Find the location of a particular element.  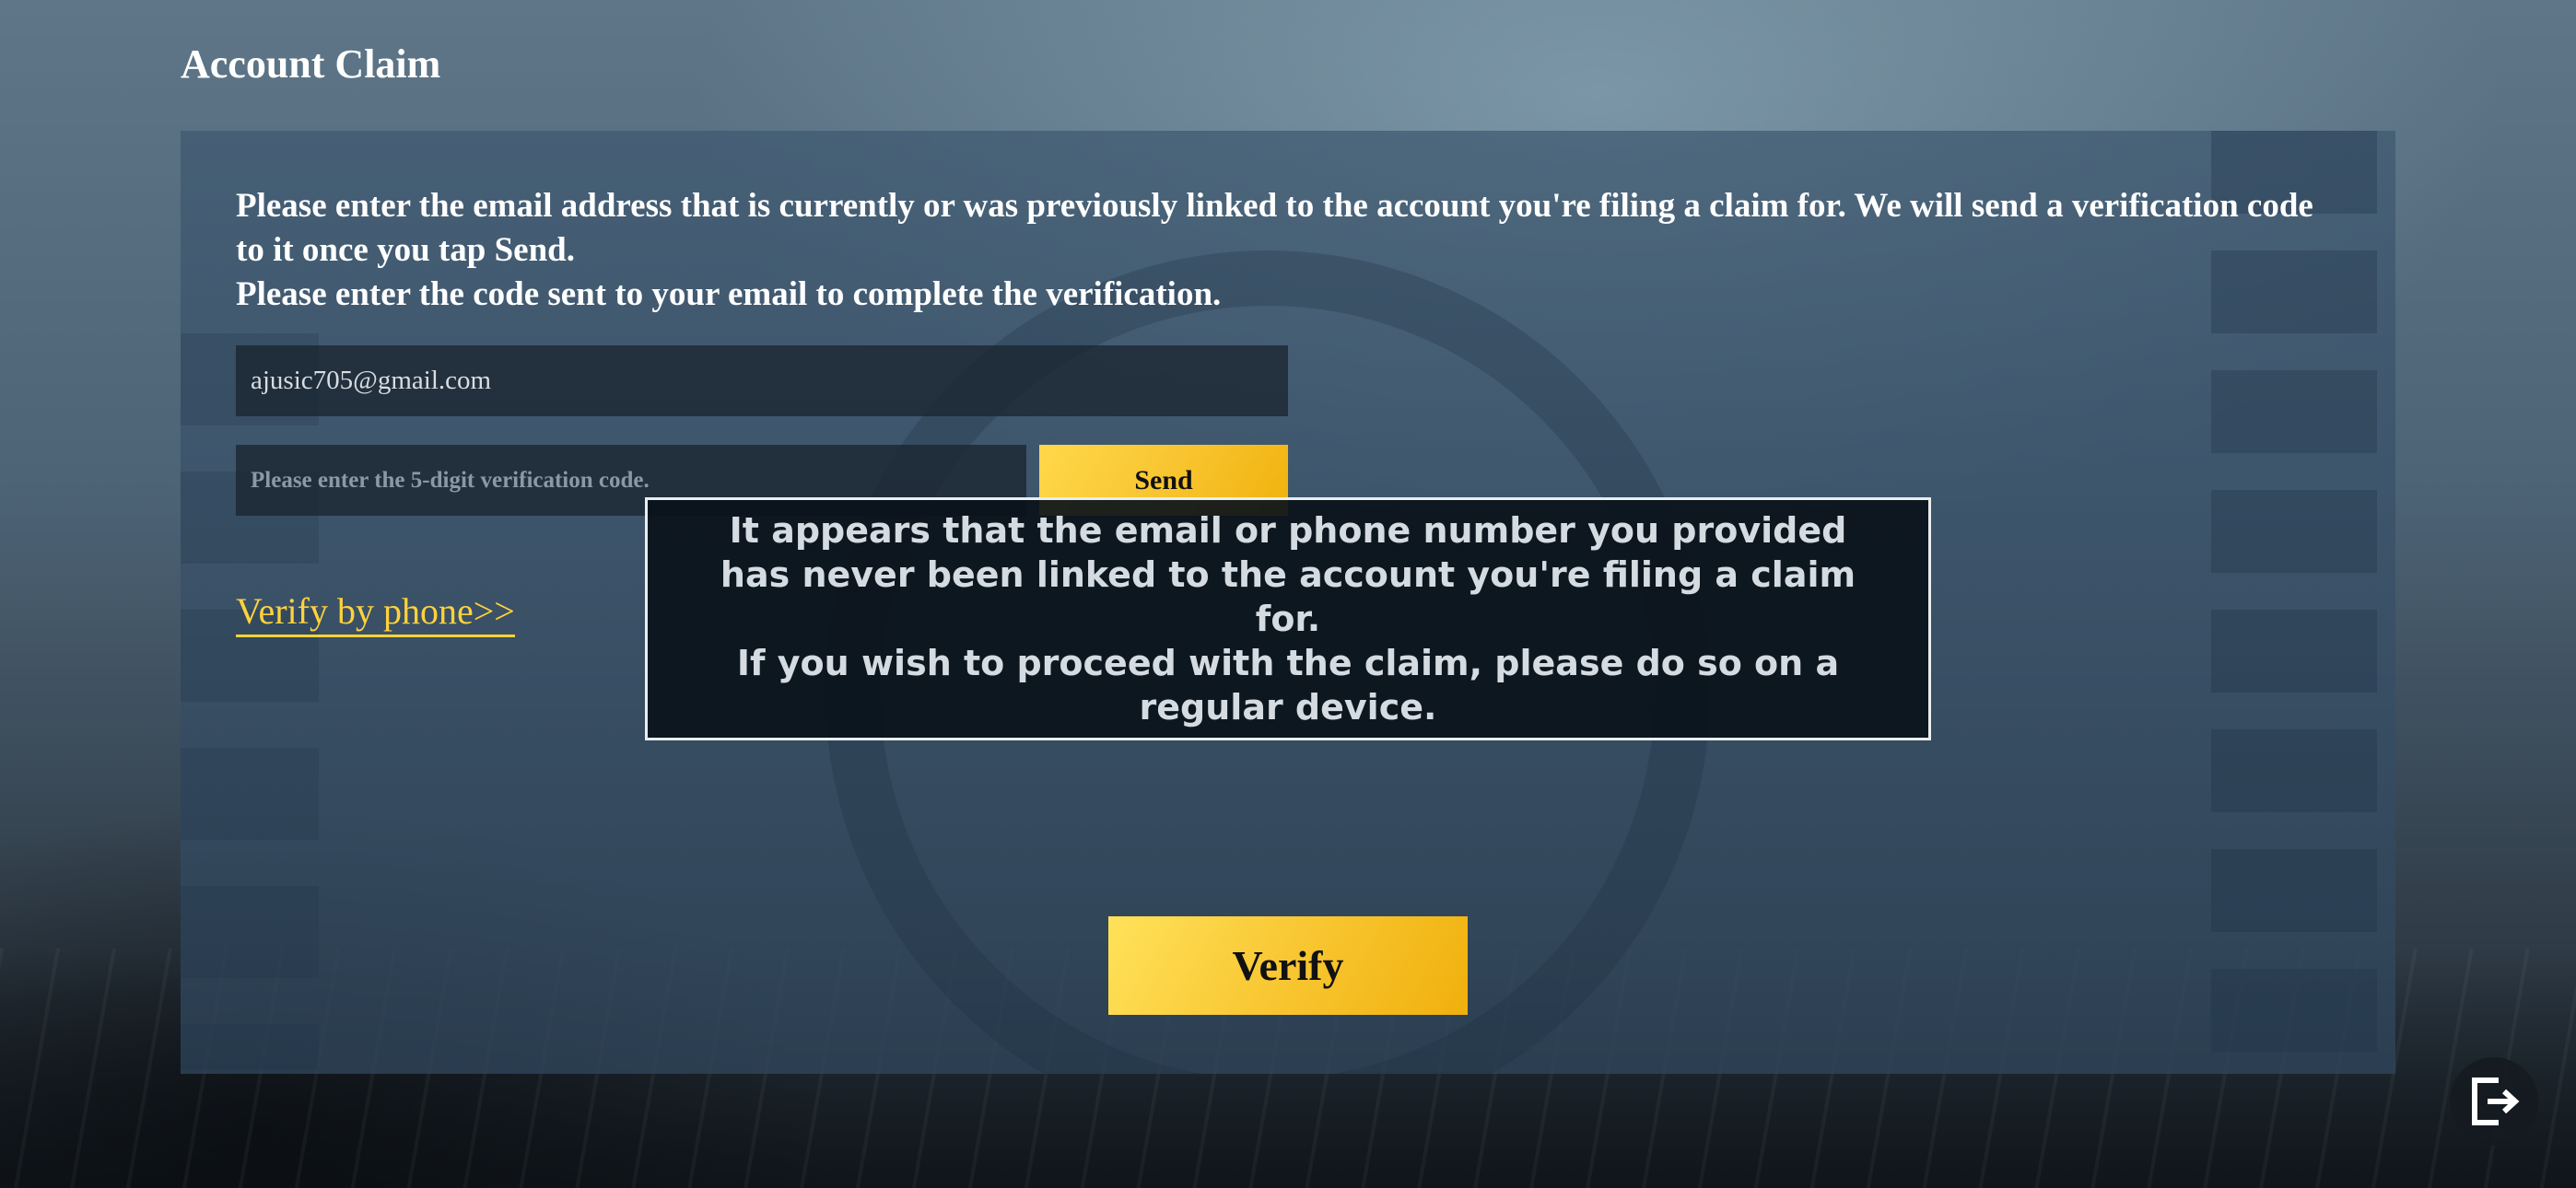

page-title: Account Claim is located at coordinates (311, 64).